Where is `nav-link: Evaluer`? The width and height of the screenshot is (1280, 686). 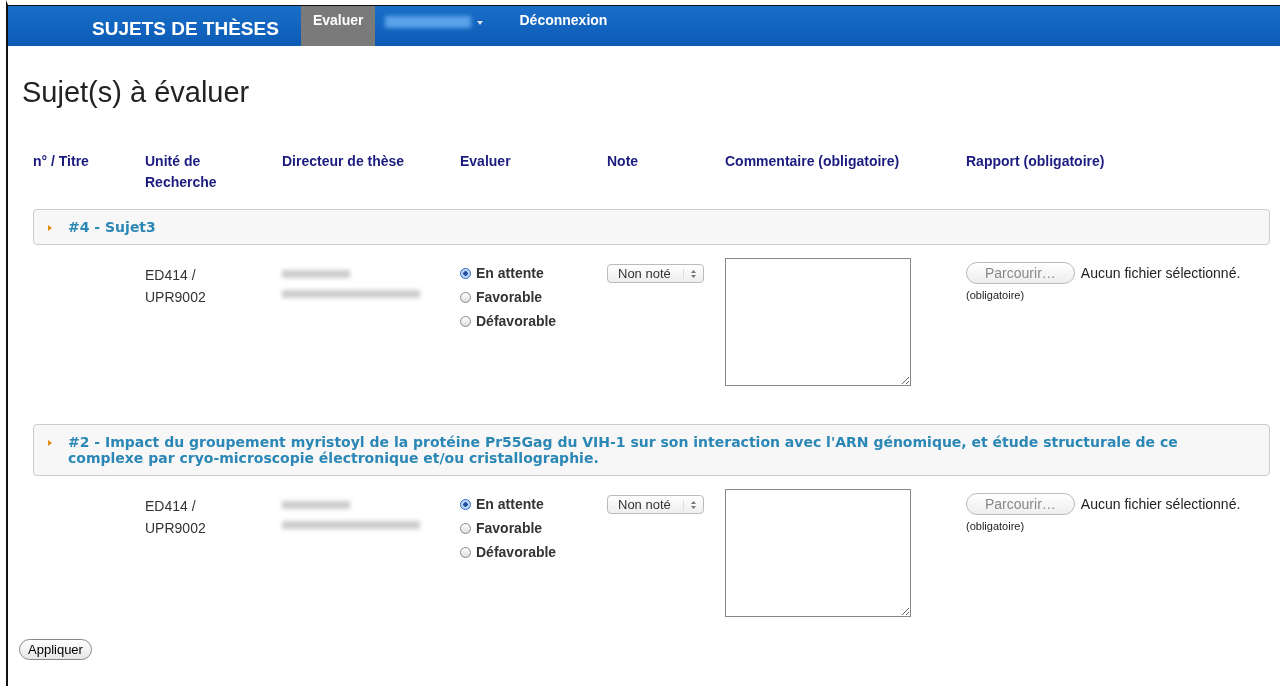
nav-link: Evaluer is located at coordinates (338, 26).